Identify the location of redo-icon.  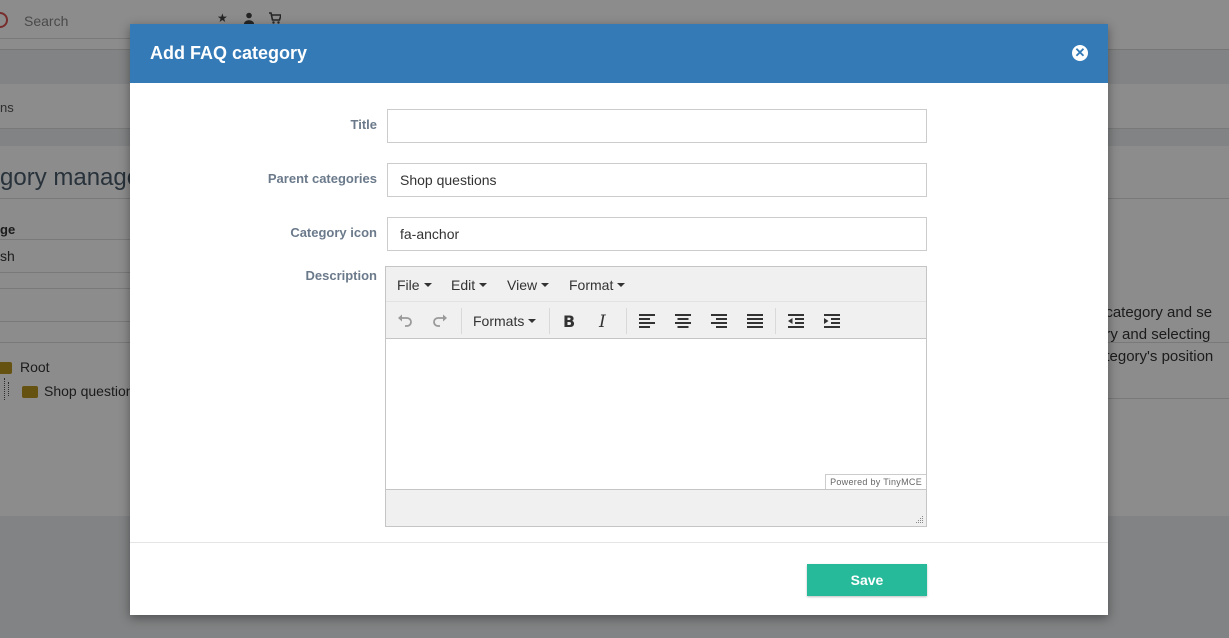
(440, 321).